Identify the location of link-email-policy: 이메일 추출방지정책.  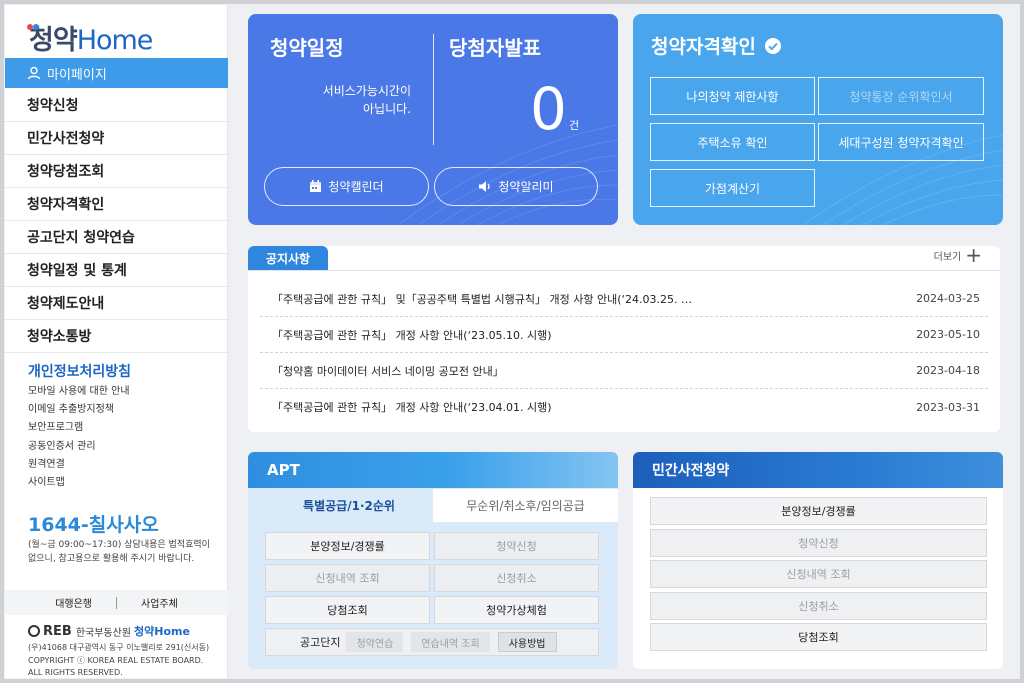
(79, 410).